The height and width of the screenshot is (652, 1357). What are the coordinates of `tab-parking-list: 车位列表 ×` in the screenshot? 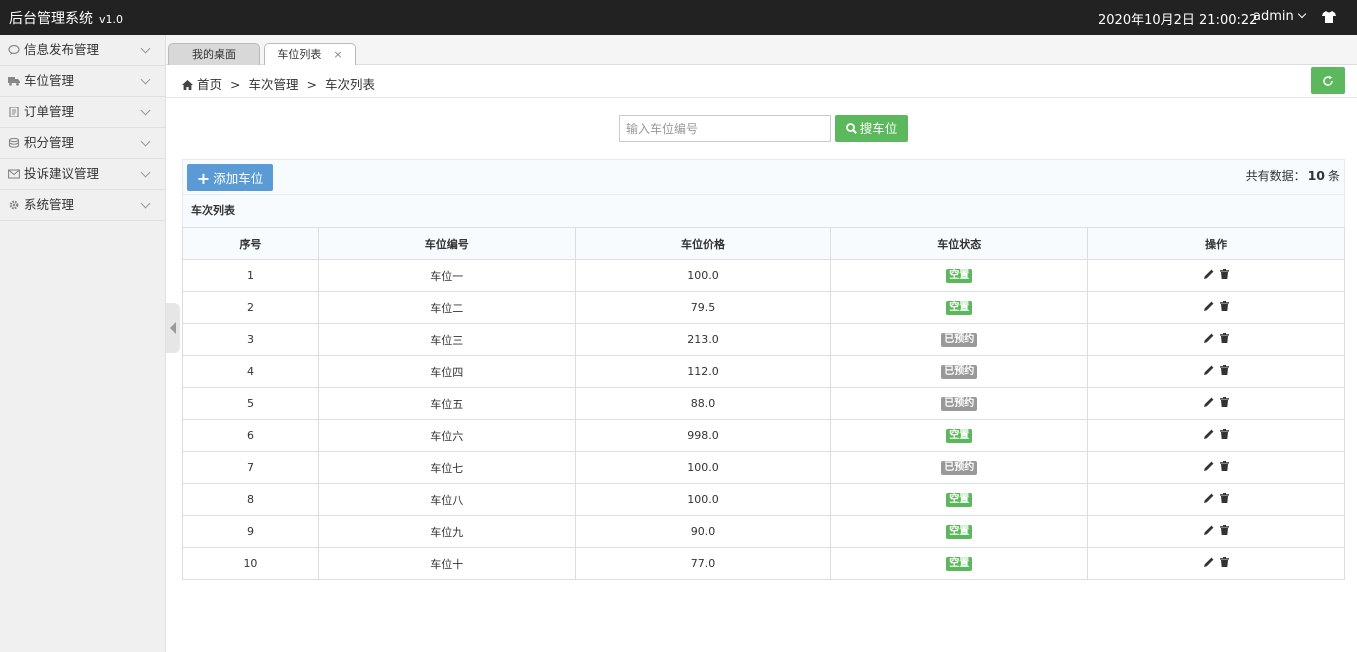 It's located at (310, 54).